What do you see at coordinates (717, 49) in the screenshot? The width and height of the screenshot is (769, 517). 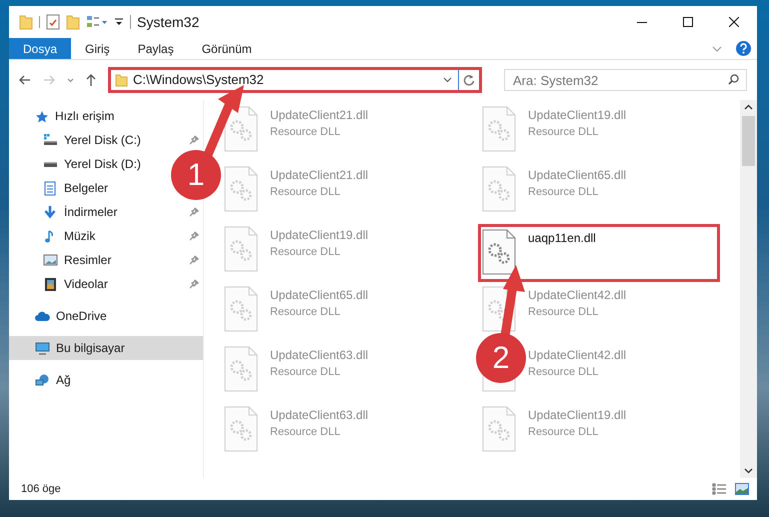 I see `expand-ribbon-icon` at bounding box center [717, 49].